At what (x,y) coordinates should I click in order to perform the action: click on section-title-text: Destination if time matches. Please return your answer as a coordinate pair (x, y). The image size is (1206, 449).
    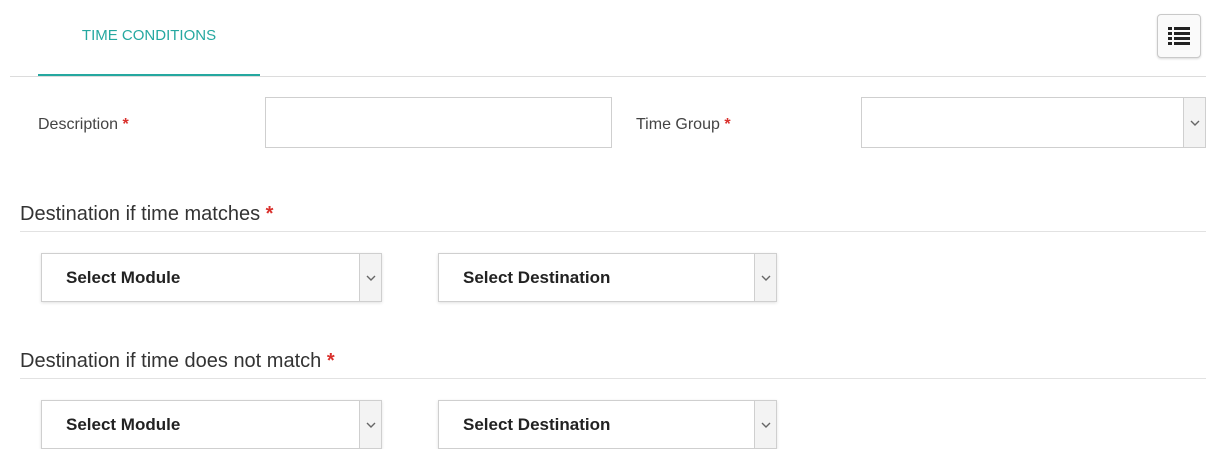
    Looking at the image, I should click on (140, 214).